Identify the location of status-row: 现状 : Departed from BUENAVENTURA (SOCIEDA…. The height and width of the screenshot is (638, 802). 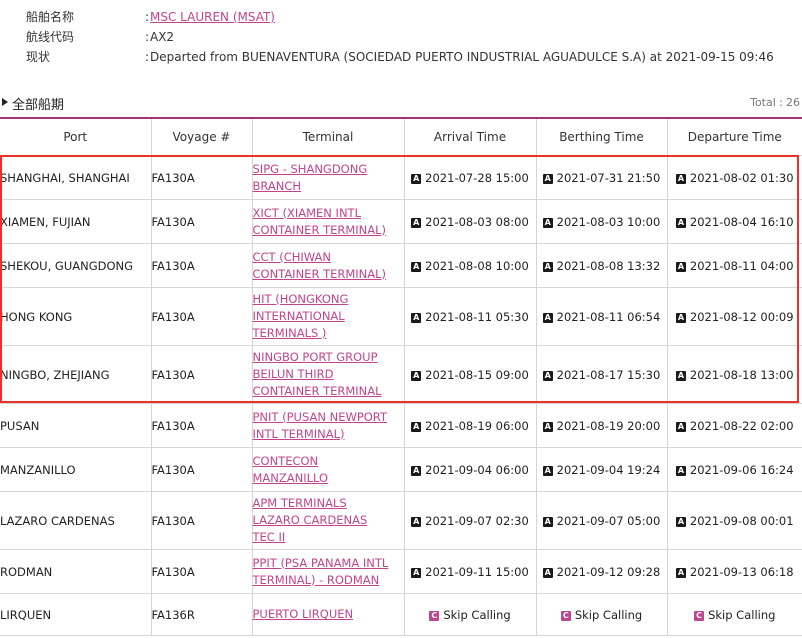
(401, 57).